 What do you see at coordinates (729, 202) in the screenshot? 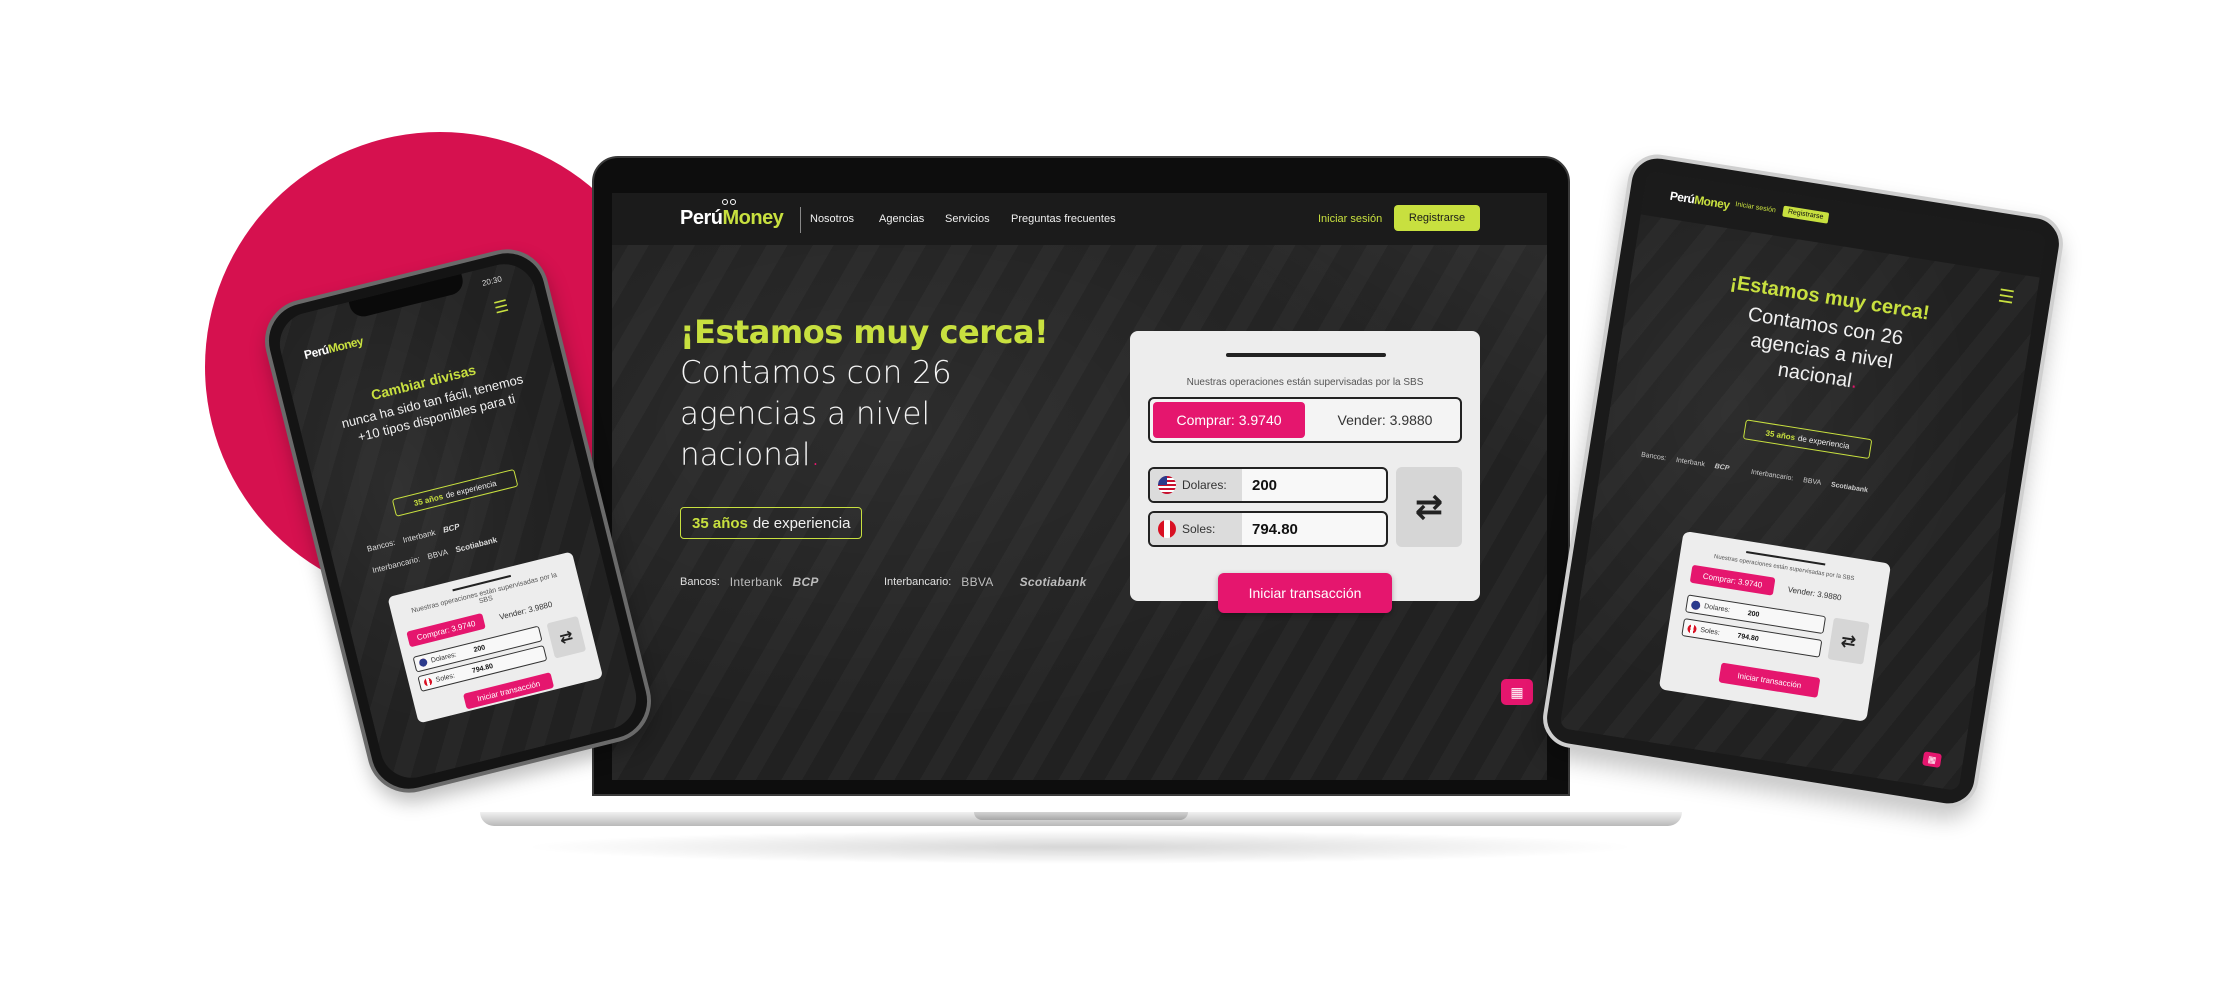
I see `logo-dots-icon` at bounding box center [729, 202].